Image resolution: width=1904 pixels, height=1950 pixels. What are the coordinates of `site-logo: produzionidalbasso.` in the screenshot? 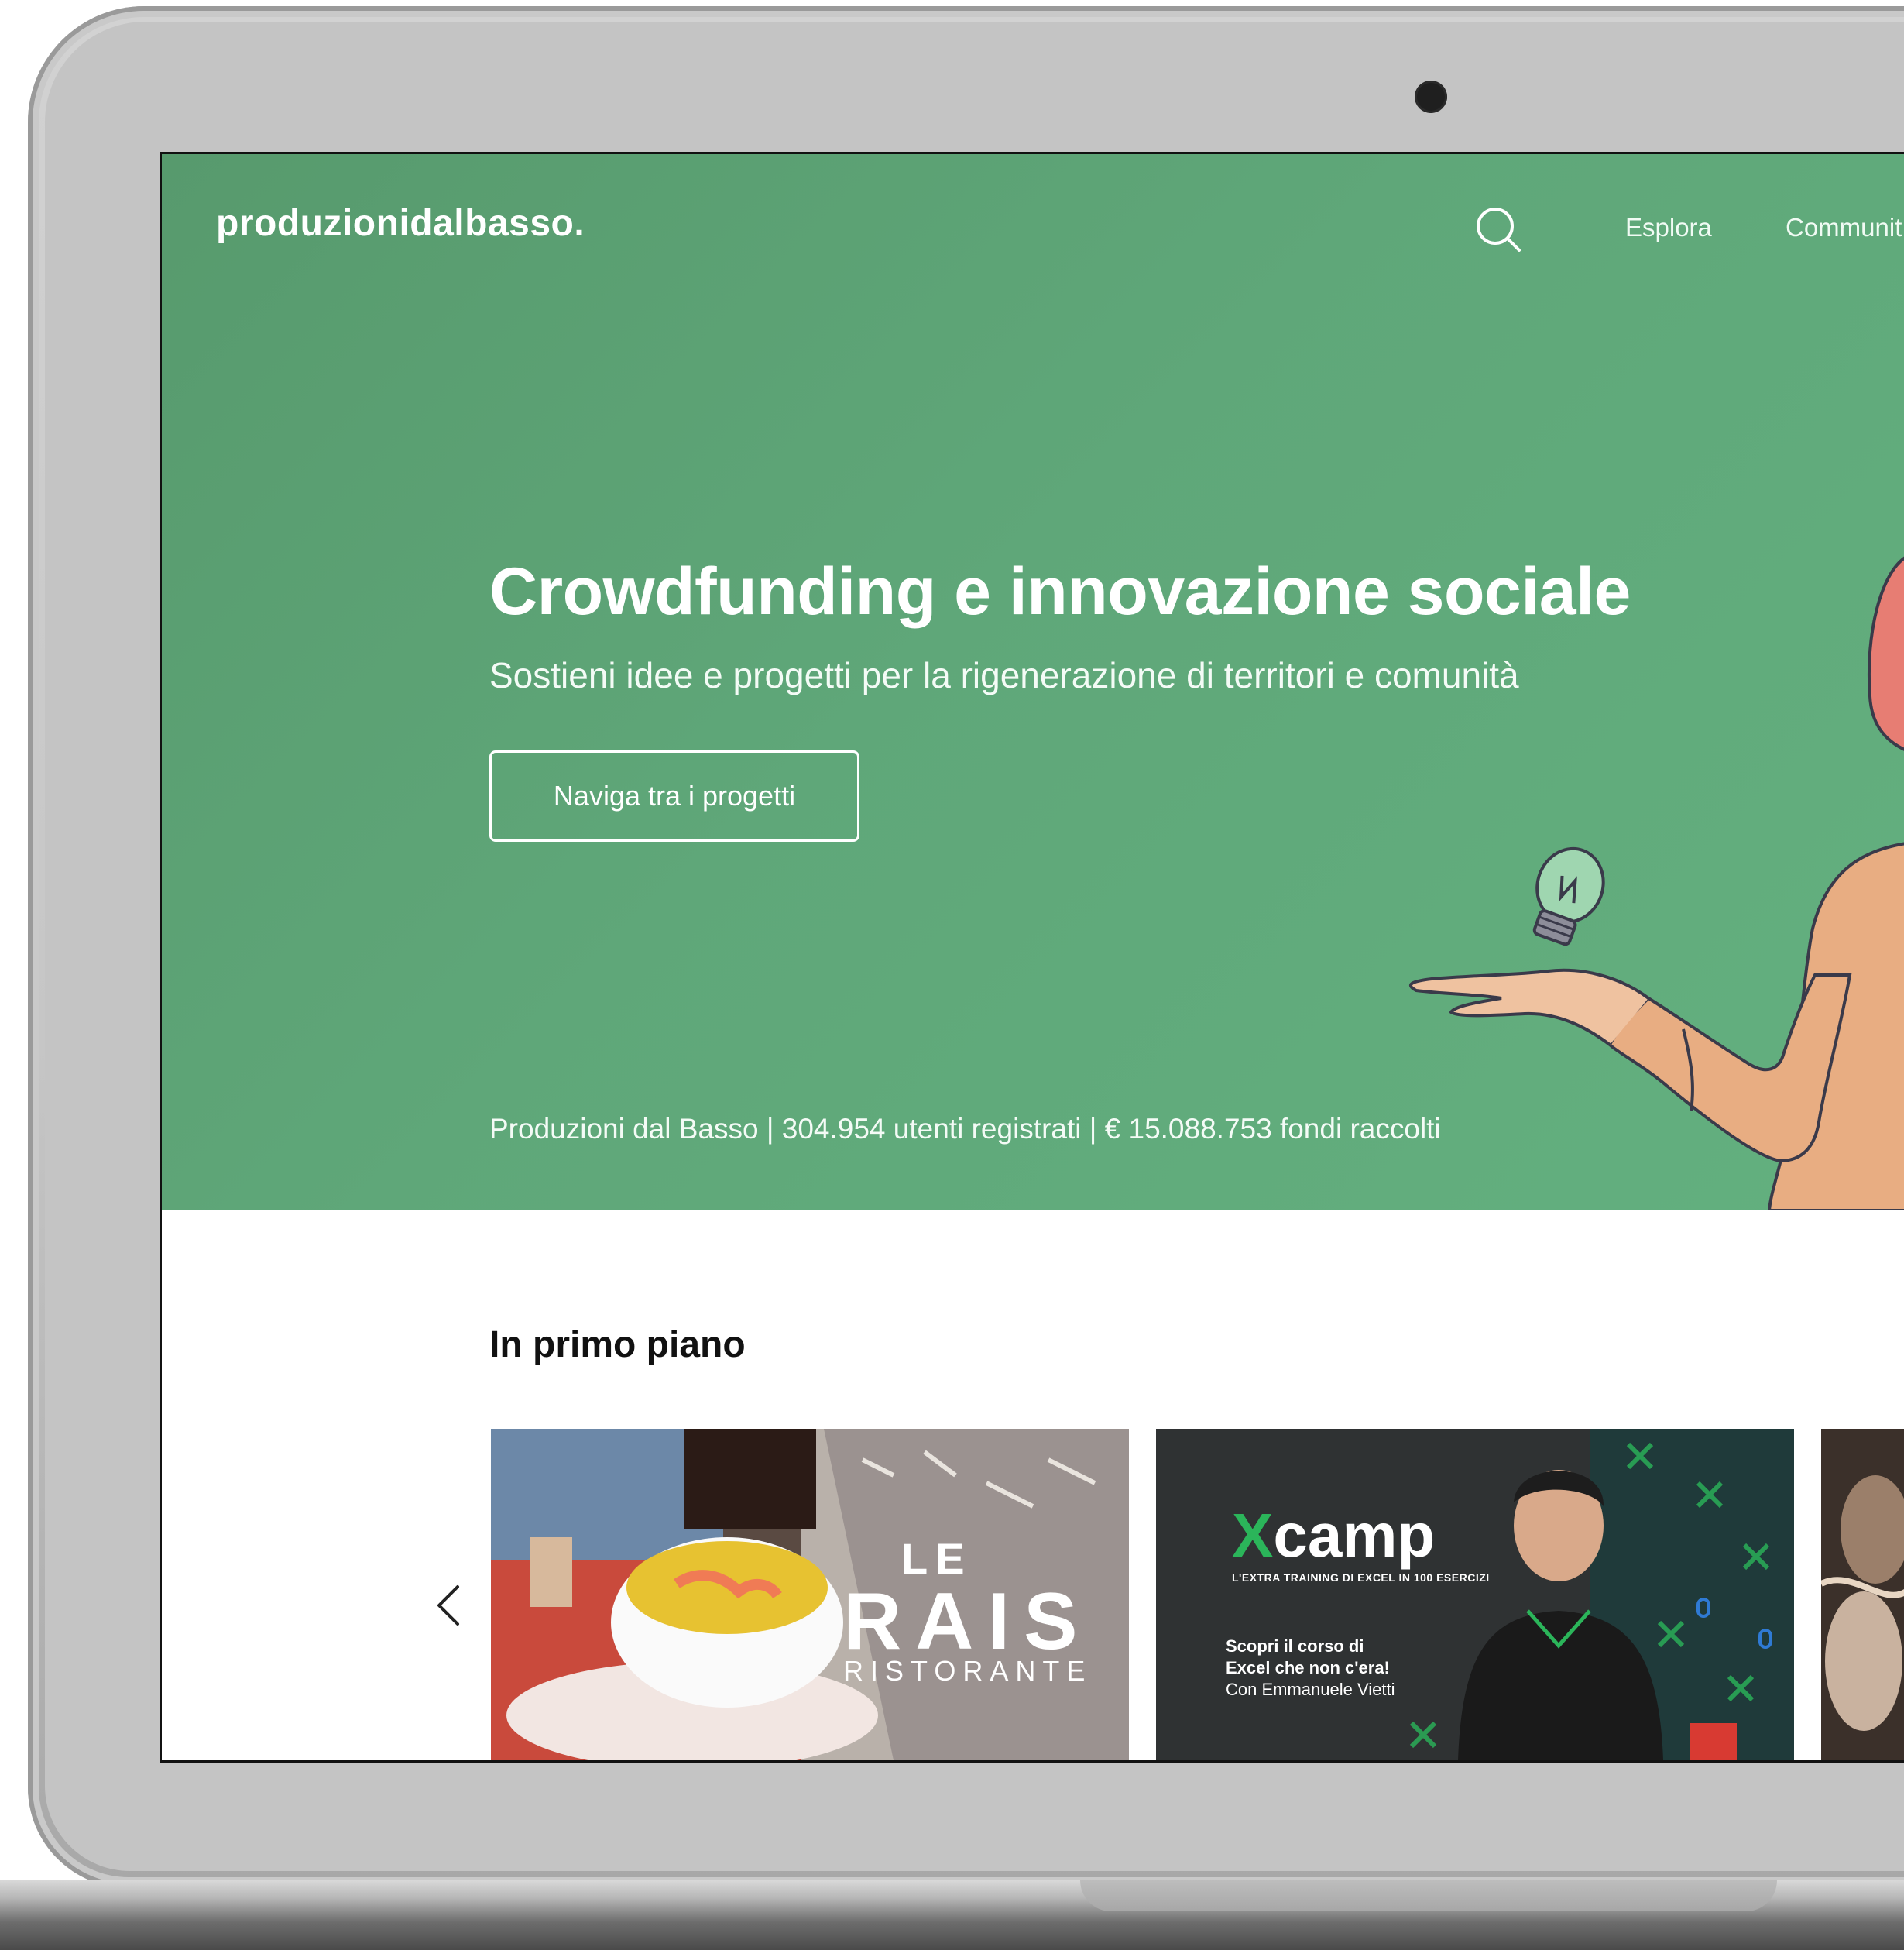 It's located at (401, 223).